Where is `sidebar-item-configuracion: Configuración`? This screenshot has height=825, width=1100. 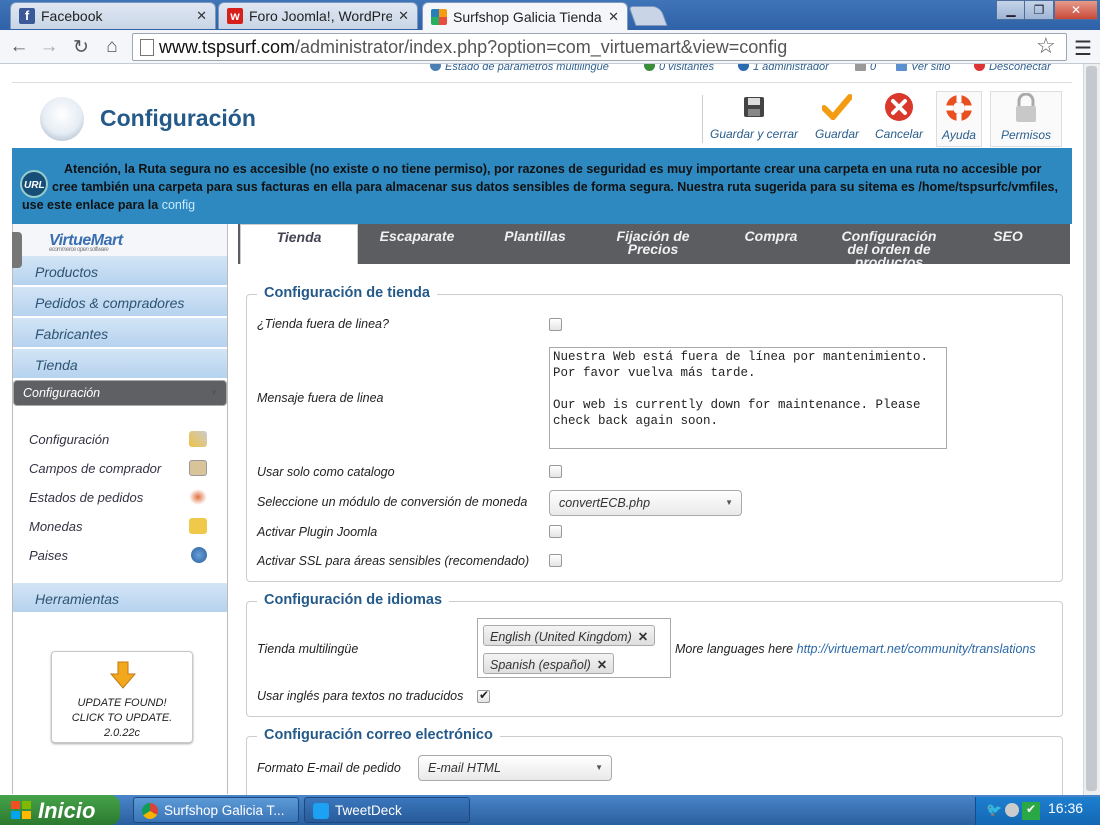 sidebar-item-configuracion: Configuración is located at coordinates (120, 393).